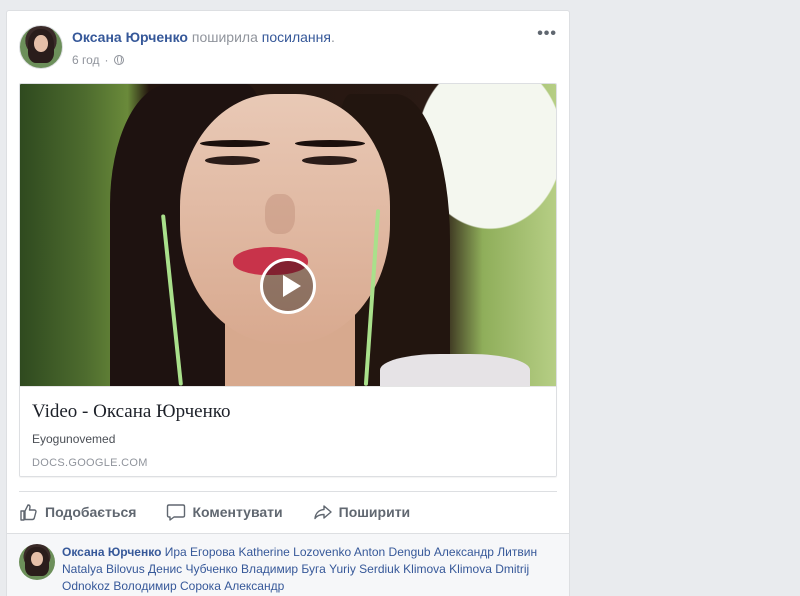 The image size is (800, 596). What do you see at coordinates (237, 512) in the screenshot?
I see `comment-label: Коментувати` at bounding box center [237, 512].